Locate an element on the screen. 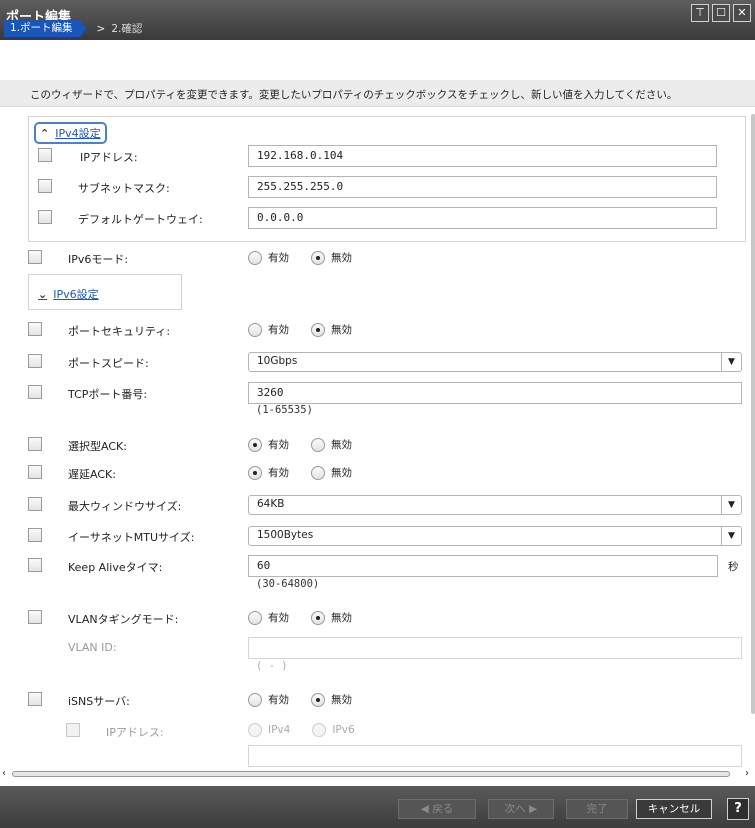 The width and height of the screenshot is (755, 828). ipv4-gateway-checkbox is located at coordinates (45, 217).